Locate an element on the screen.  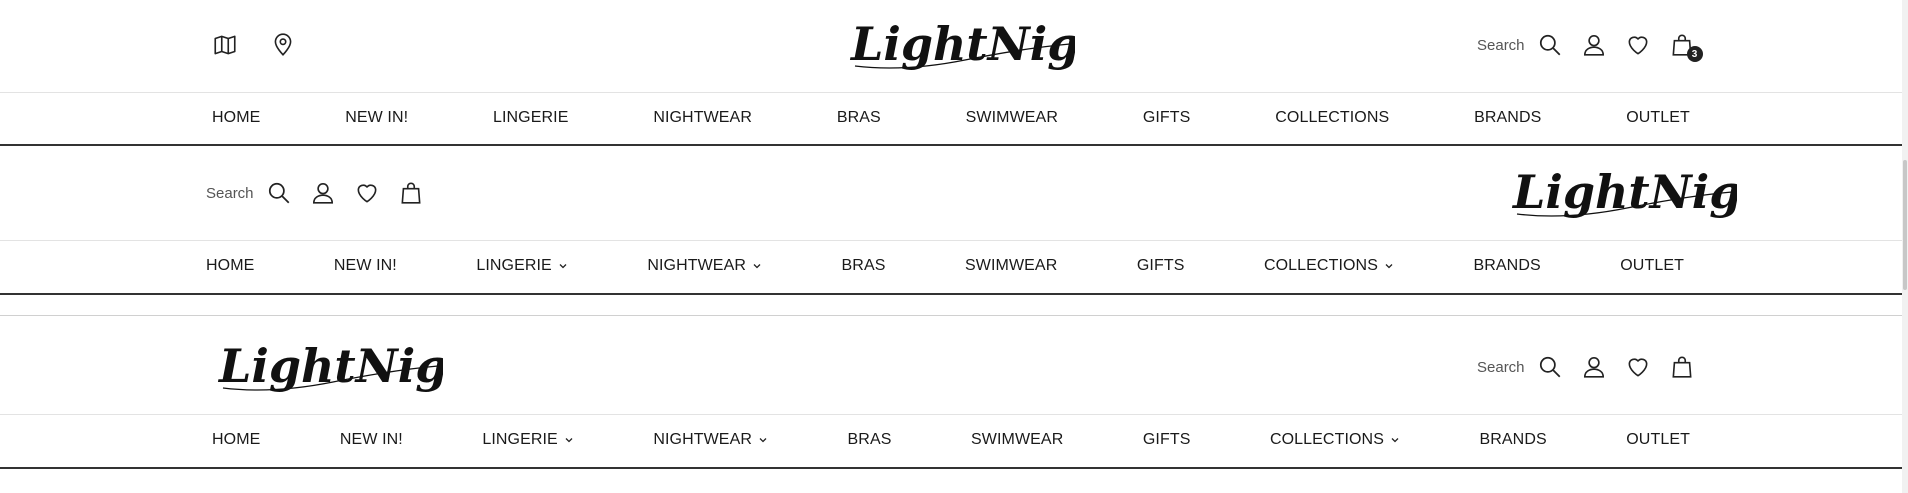
scrollbar-thumb is located at coordinates (1905, 225).